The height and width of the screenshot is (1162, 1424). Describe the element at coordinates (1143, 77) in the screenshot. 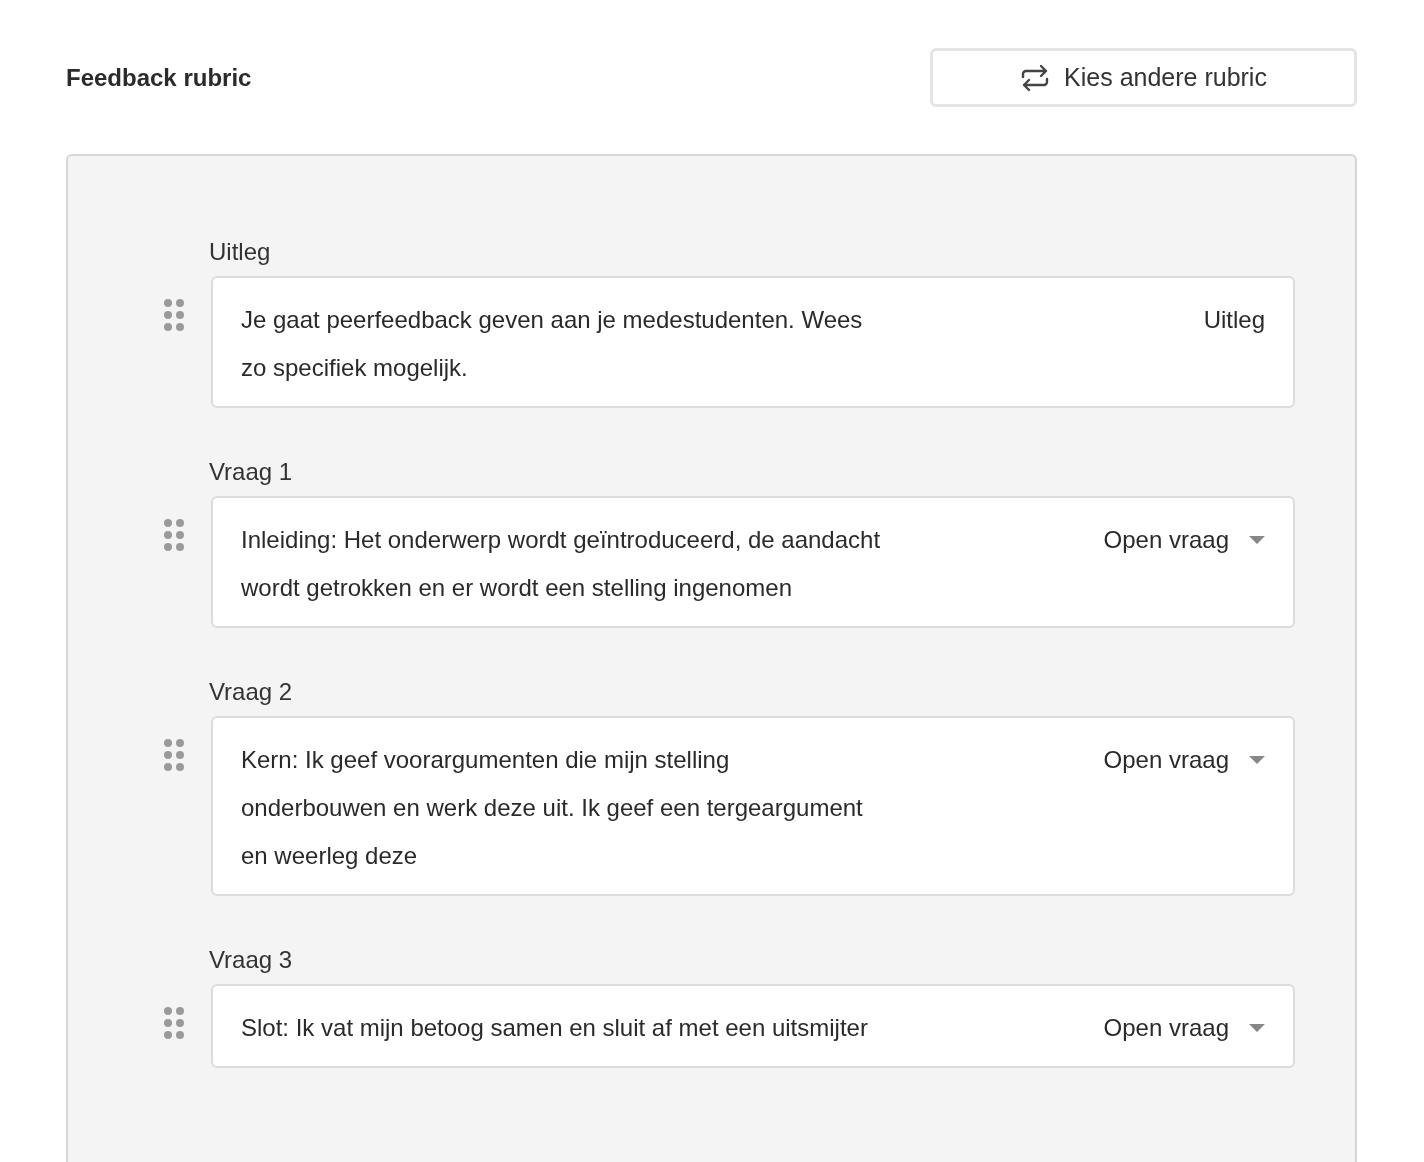

I see `switch-rubric-button: Kies andere rubric` at that location.